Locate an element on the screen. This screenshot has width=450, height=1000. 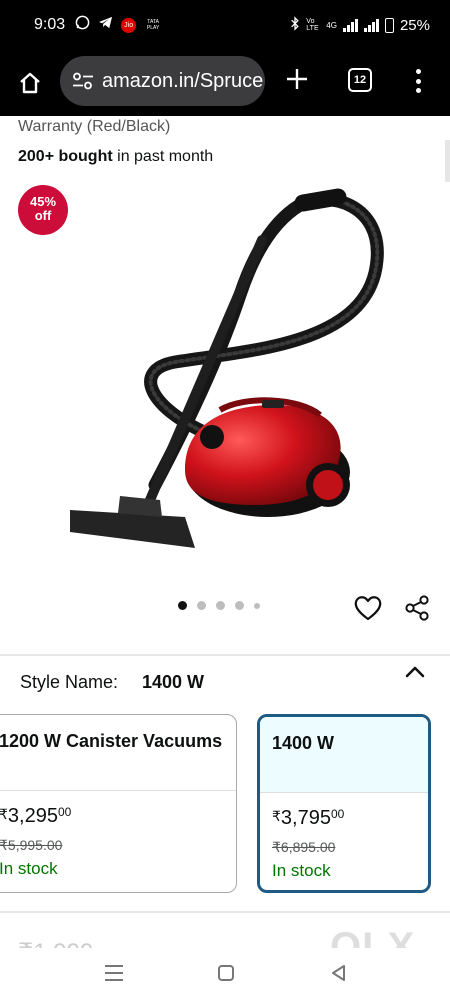
style-name-header: Style Name: 1400 W is located at coordinates (225, 684).